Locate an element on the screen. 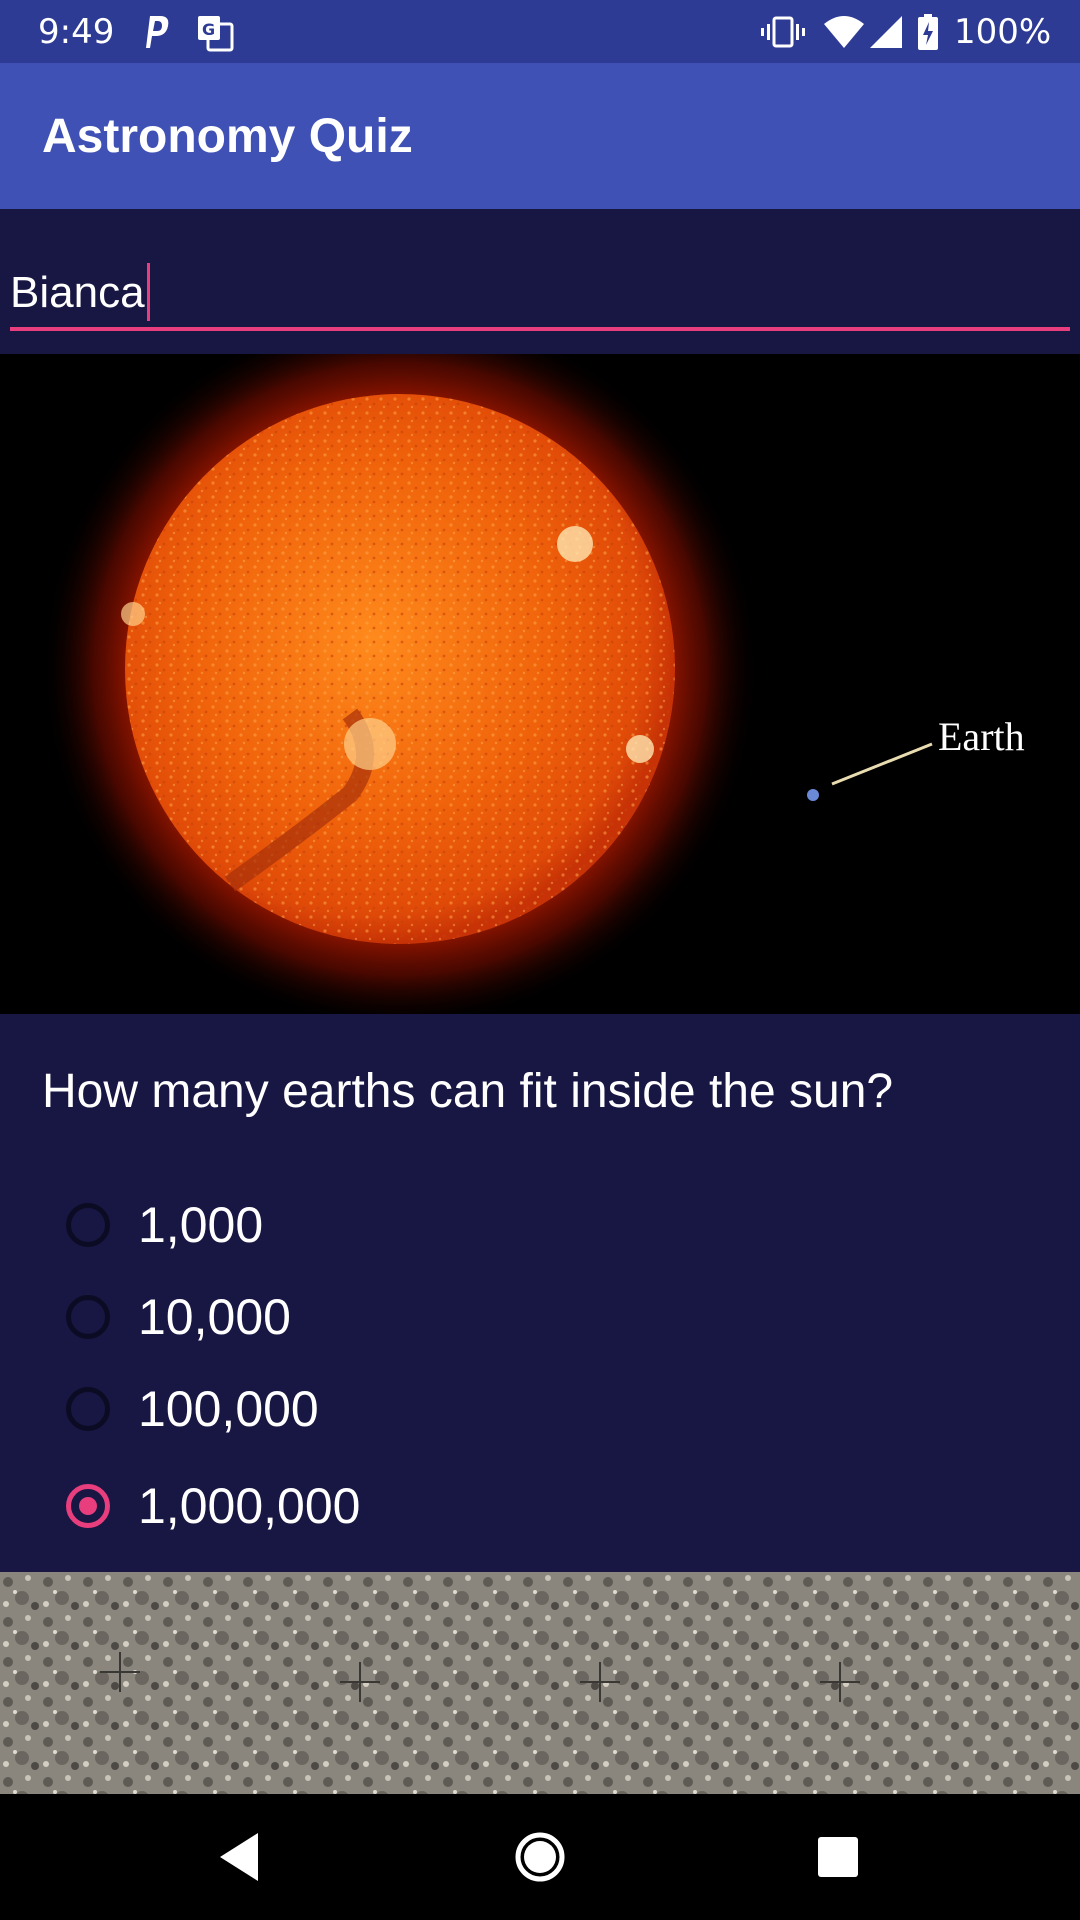  moon-surface-image is located at coordinates (540, 1683).